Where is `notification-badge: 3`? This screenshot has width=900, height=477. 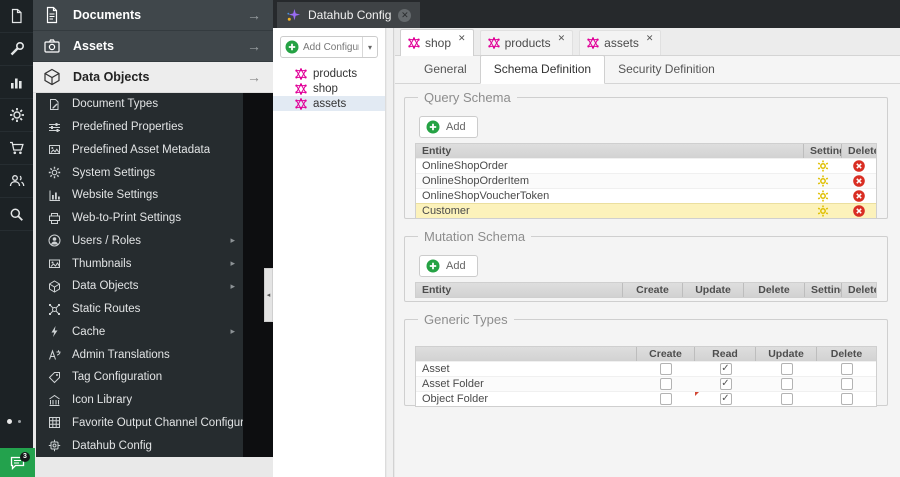
notification-badge: 3 is located at coordinates (25, 457).